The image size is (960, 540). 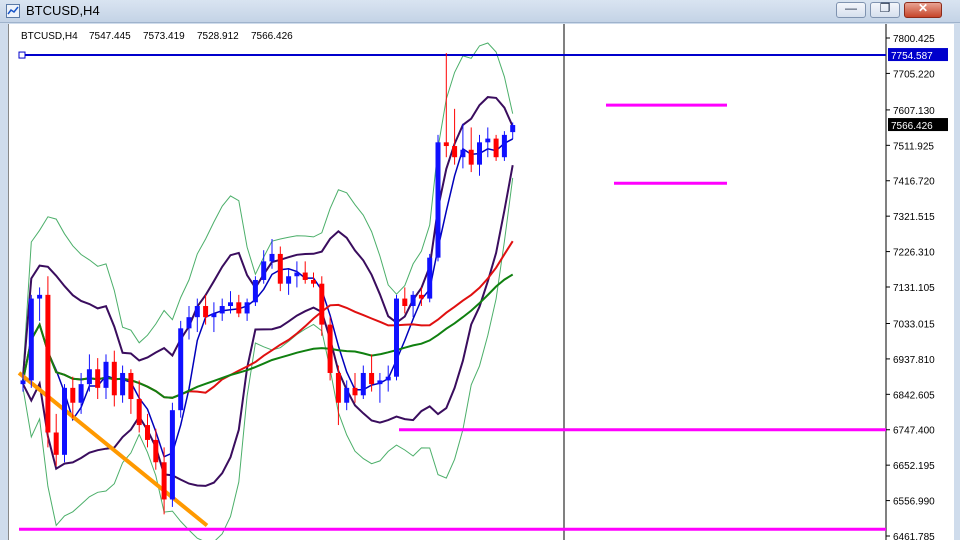 I want to click on minimize-icon: —, so click(x=851, y=8).